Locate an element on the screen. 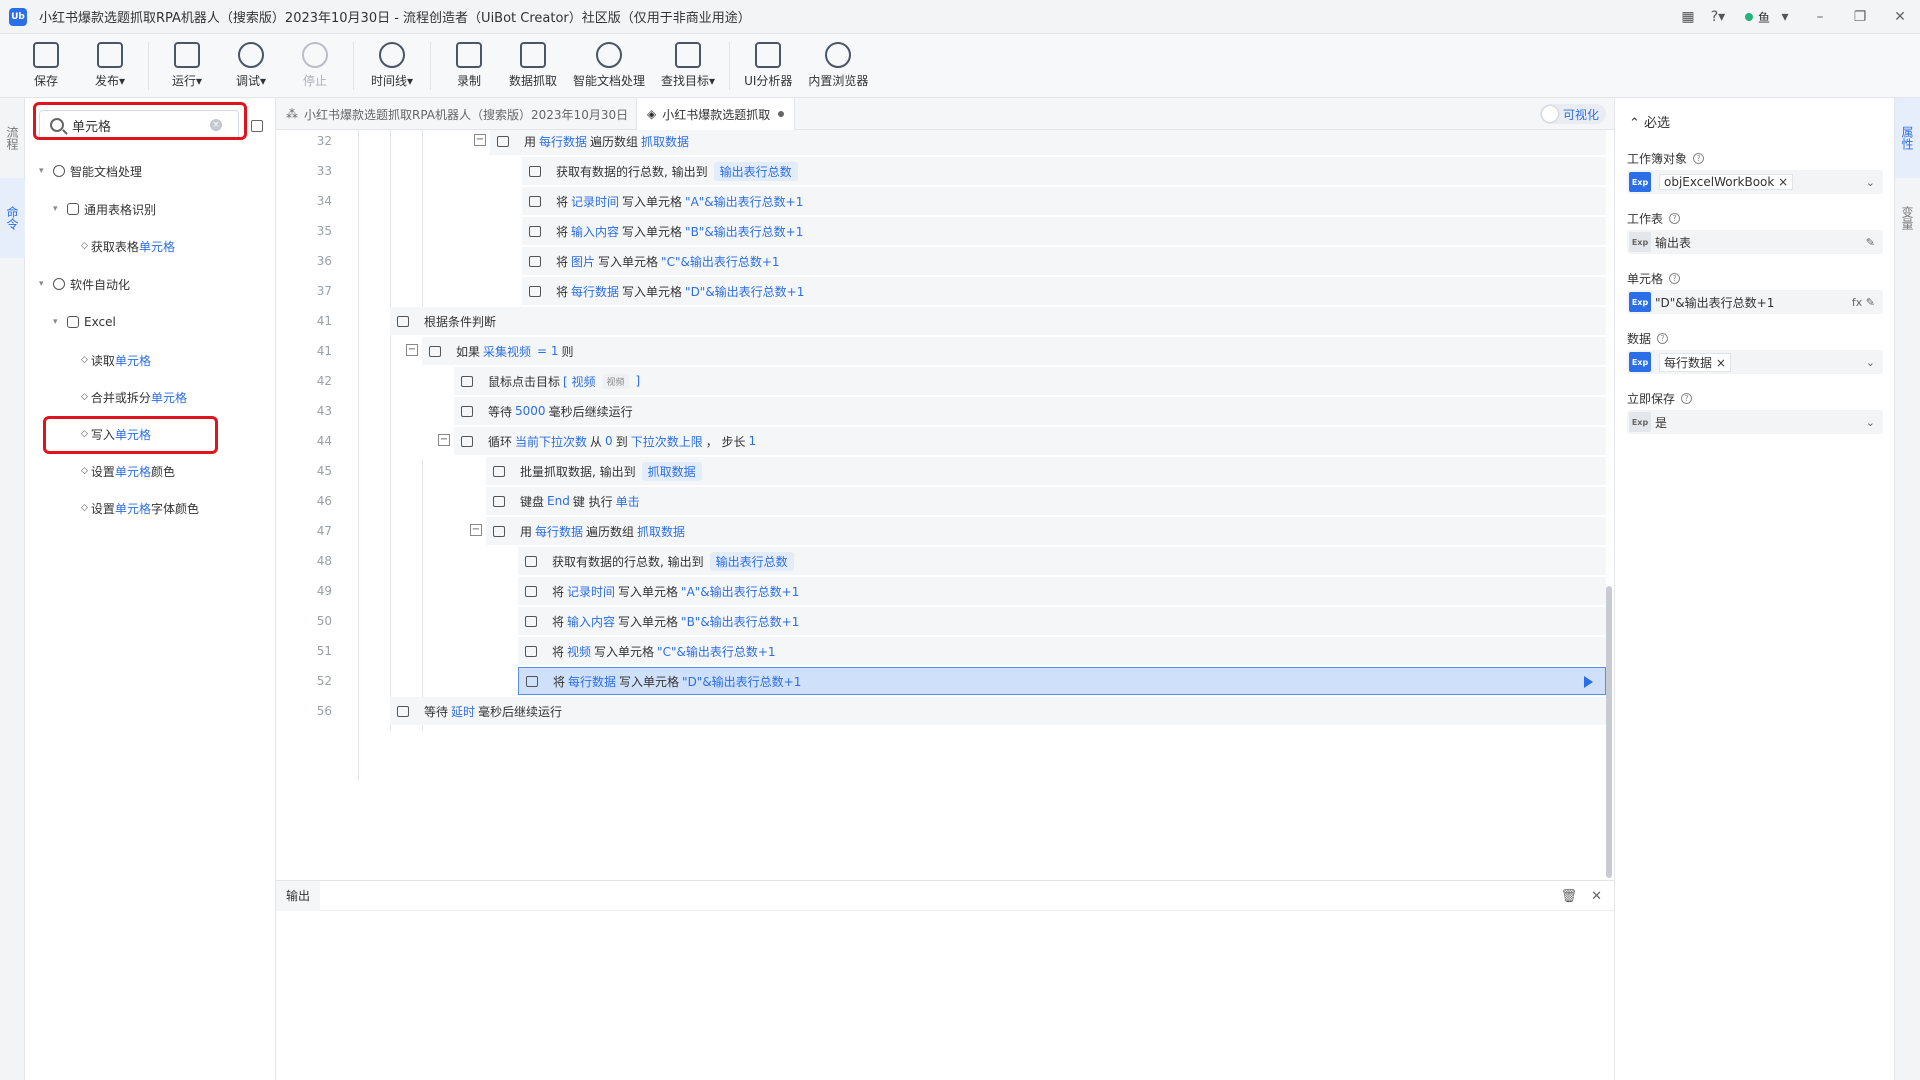  workbook-field: Exp objExcelWorkBook × ⌄ is located at coordinates (1755, 182).